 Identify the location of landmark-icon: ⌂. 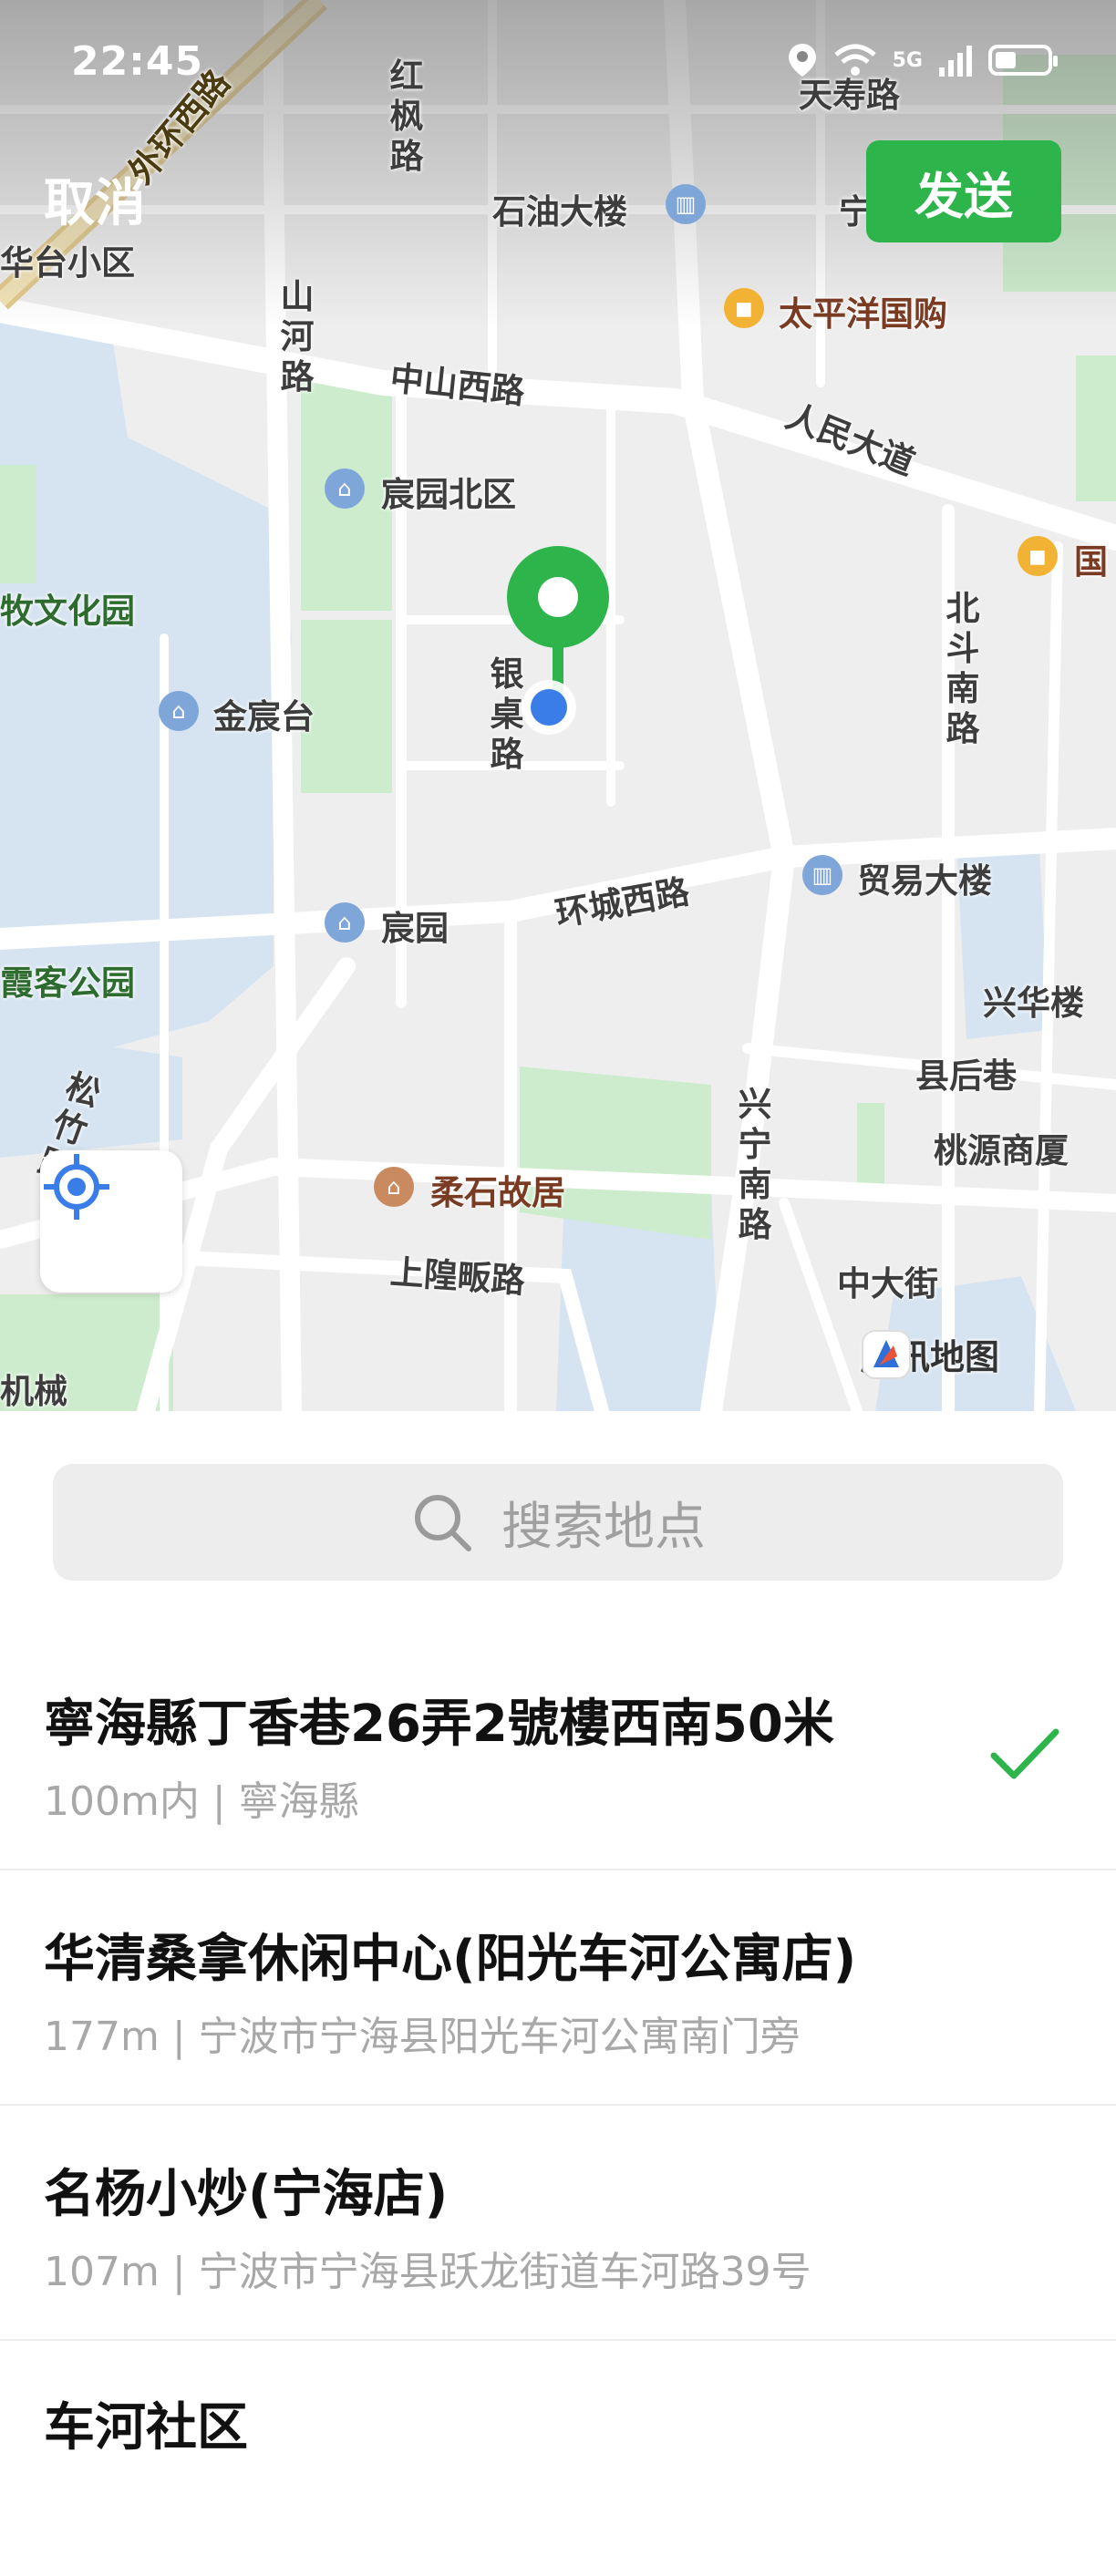
(394, 1187).